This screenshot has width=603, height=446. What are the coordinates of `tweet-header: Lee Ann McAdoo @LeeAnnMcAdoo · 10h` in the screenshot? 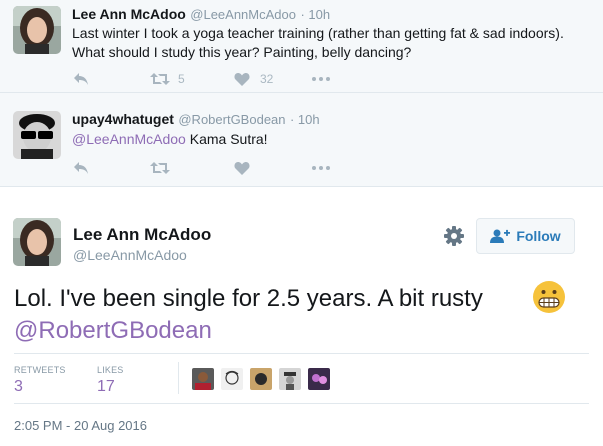 It's located at (201, 15).